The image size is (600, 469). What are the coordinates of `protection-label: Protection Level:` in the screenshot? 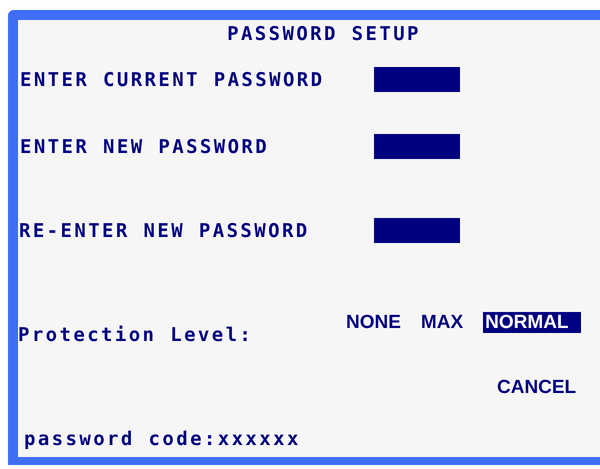 It's located at (136, 335).